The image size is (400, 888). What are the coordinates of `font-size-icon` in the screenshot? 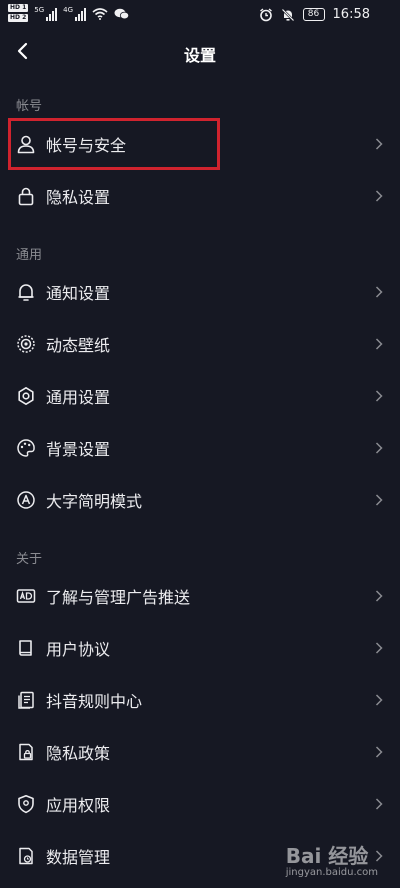 It's located at (26, 500).